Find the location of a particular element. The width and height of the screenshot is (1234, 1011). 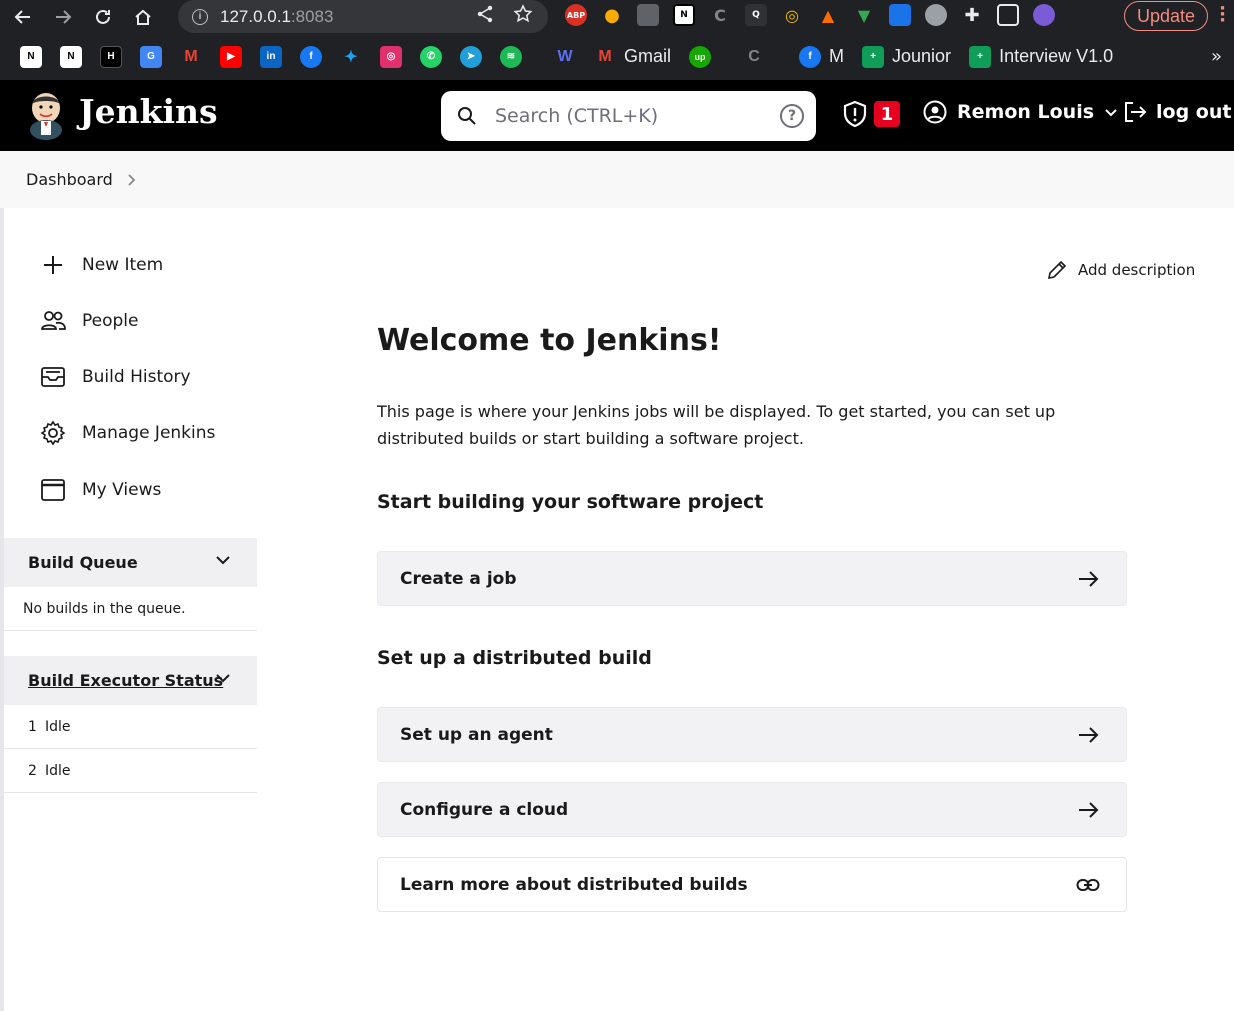

back-icon is located at coordinates (23, 17).